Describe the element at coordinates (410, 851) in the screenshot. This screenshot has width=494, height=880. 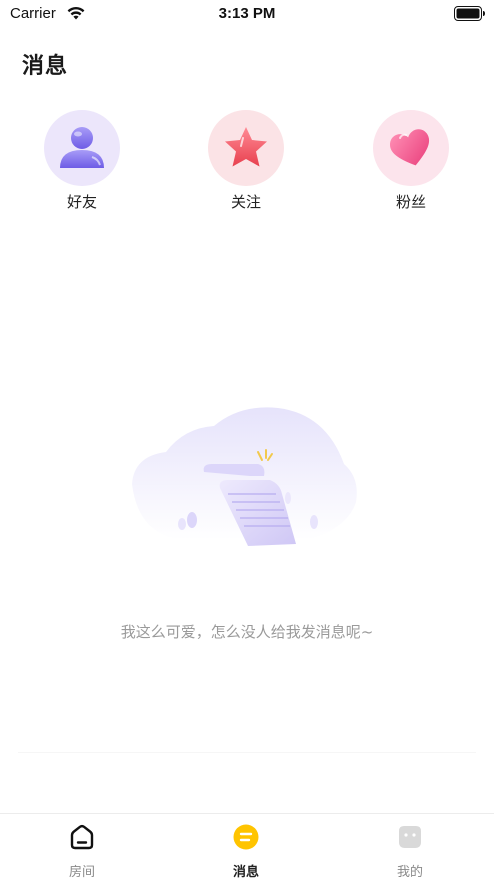
I see `tab-mine: 我的` at that location.